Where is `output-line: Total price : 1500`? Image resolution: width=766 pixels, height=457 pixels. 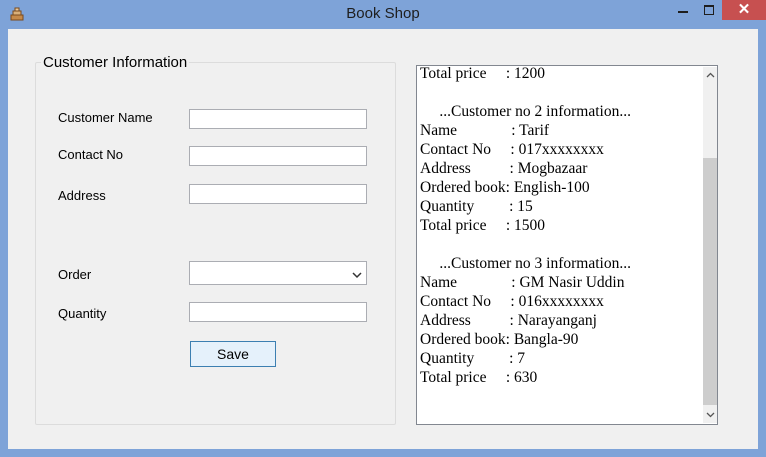
output-line: Total price : 1500 is located at coordinates (483, 225).